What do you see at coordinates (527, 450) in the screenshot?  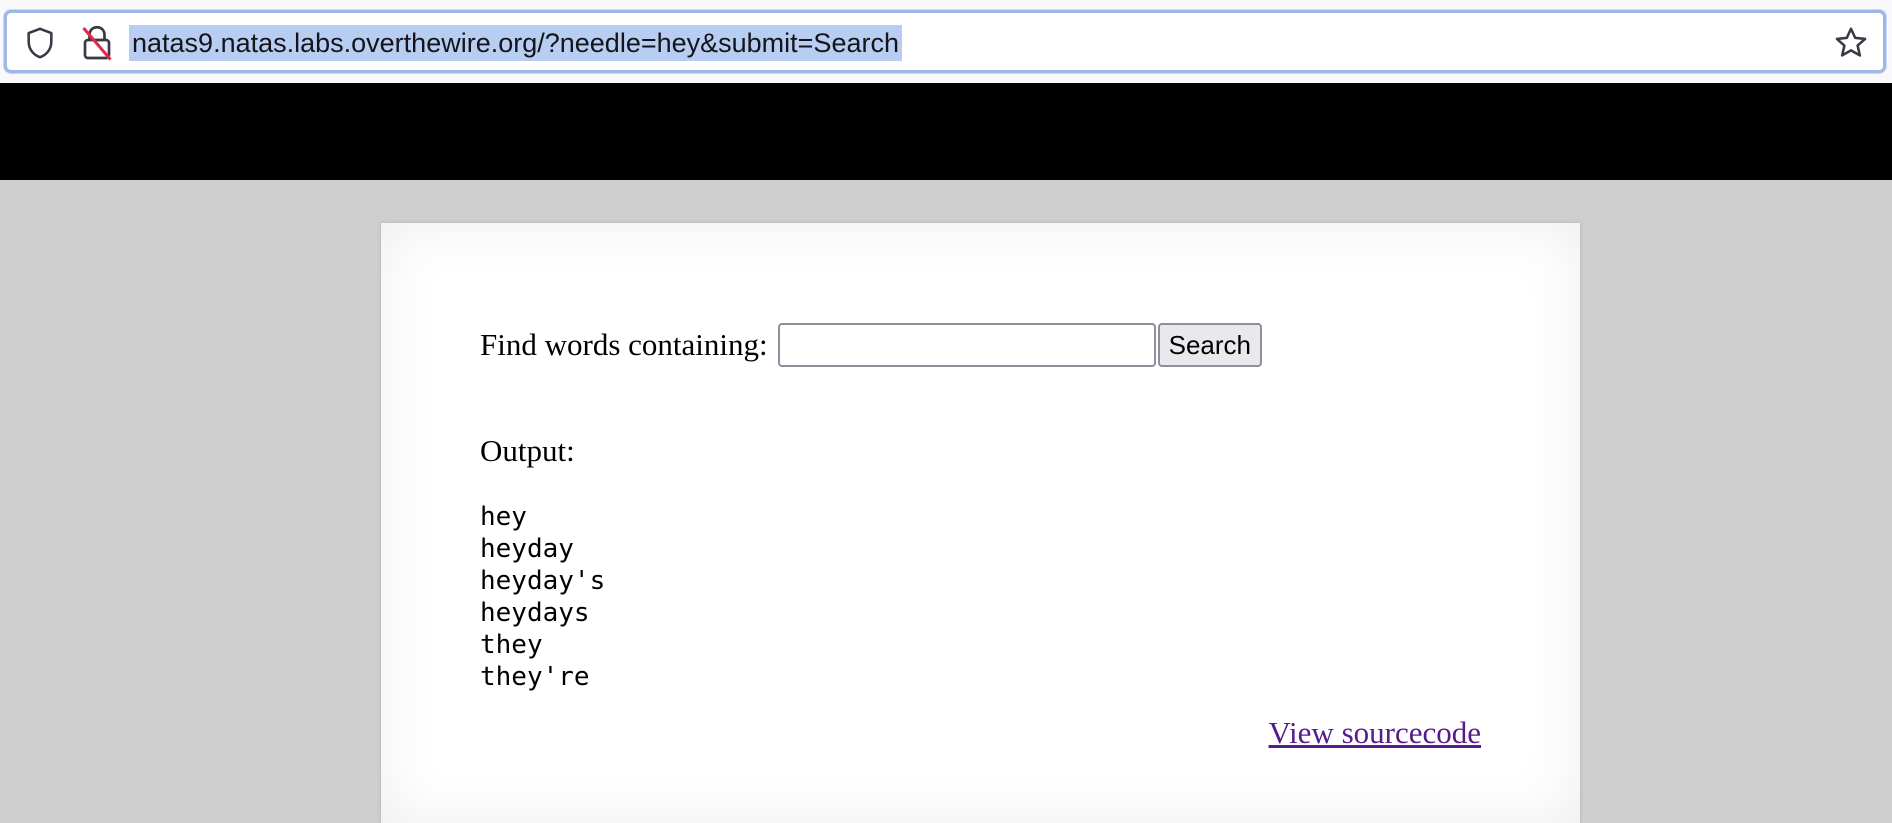 I see `output-label: Output:` at bounding box center [527, 450].